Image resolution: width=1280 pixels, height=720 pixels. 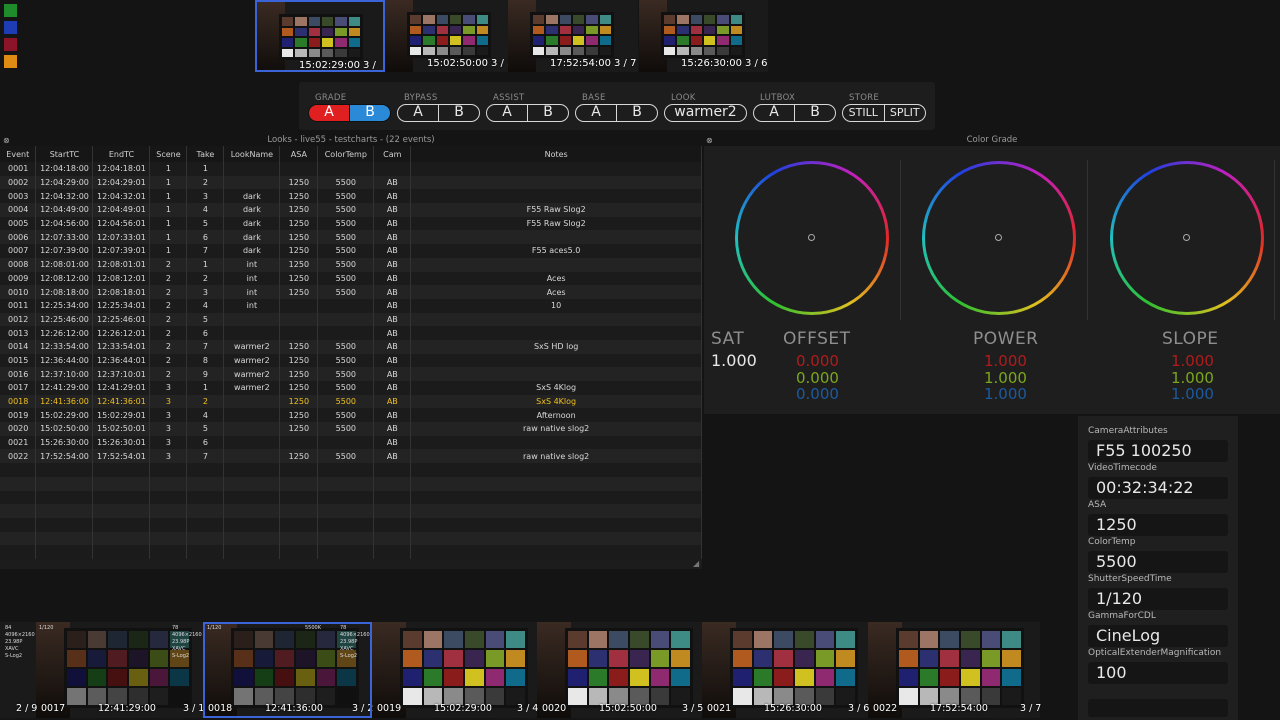 I want to click on assist-toggle: A B, so click(x=527, y=113).